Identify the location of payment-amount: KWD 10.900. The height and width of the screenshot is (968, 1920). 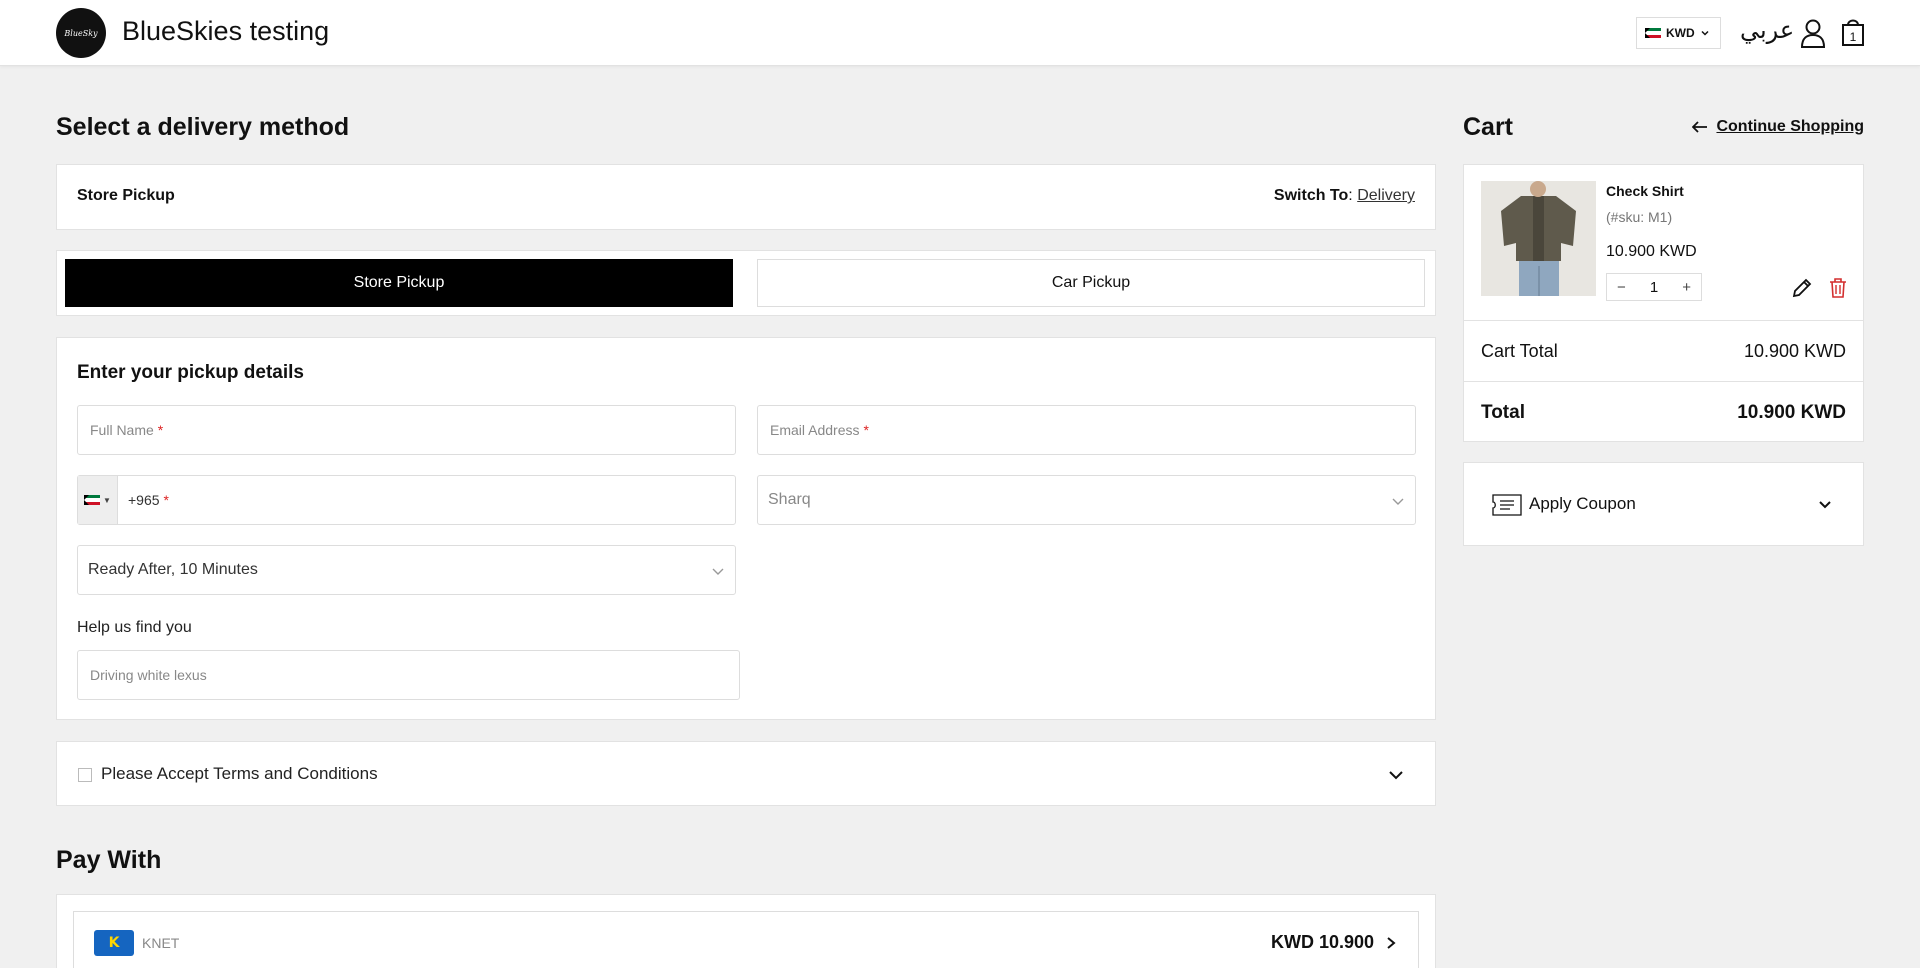
(1322, 942).